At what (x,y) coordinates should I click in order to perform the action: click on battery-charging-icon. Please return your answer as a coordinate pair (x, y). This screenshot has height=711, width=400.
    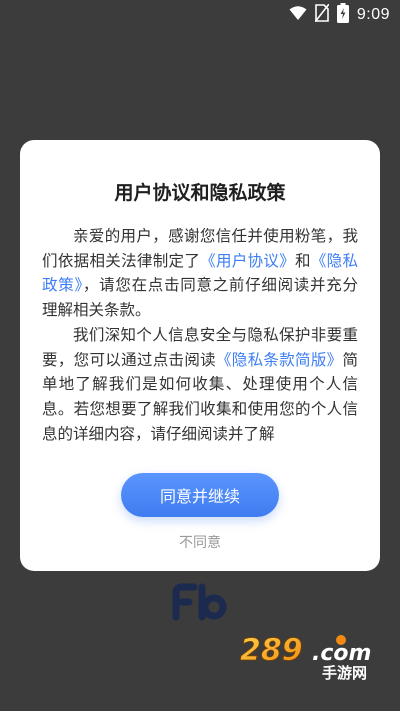
    Looking at the image, I should click on (342, 15).